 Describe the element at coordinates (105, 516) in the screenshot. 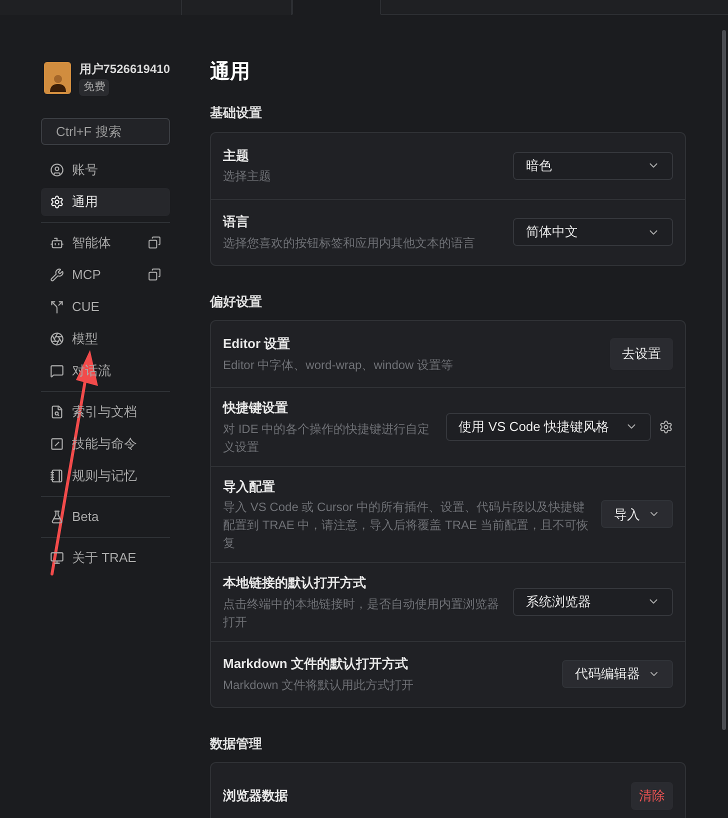

I see `sidebar-item: Beta` at that location.